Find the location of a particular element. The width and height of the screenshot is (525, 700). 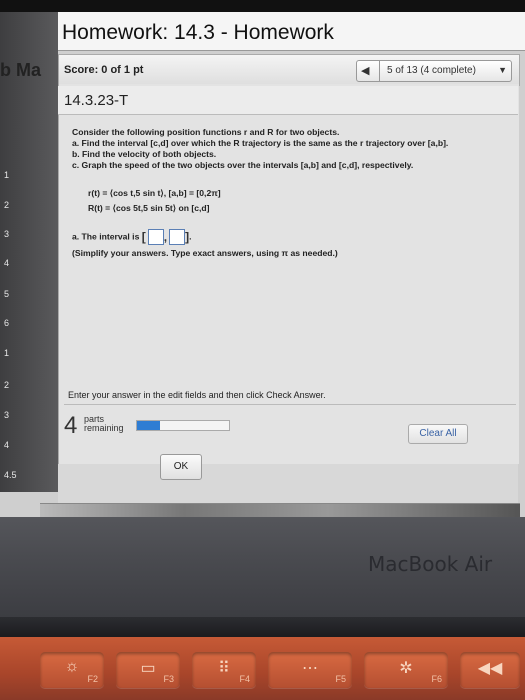

r-function: r(t) = ⟨cos t,5 sin t⟩, [a,b] = [0,2π] is located at coordinates (154, 193).